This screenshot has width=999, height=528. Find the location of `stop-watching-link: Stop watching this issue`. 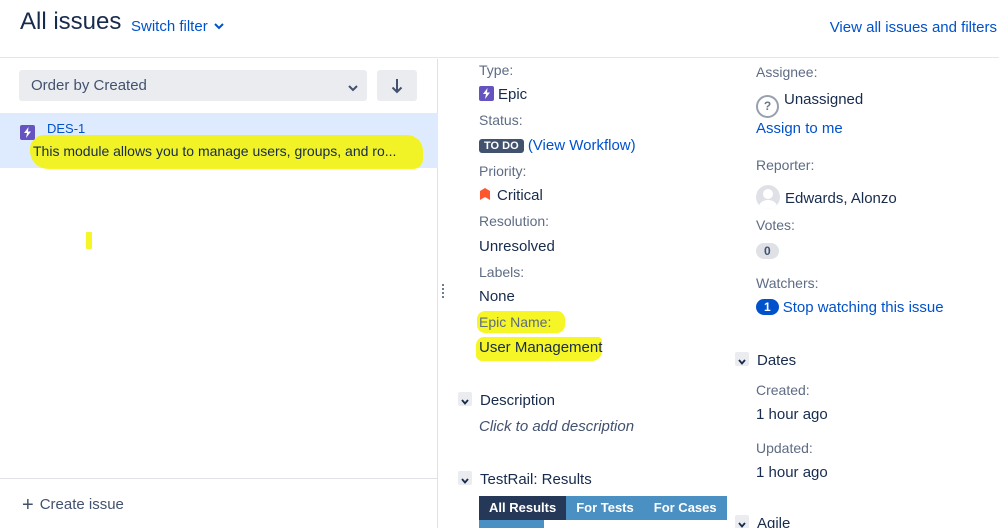

stop-watching-link: Stop watching this issue is located at coordinates (863, 307).